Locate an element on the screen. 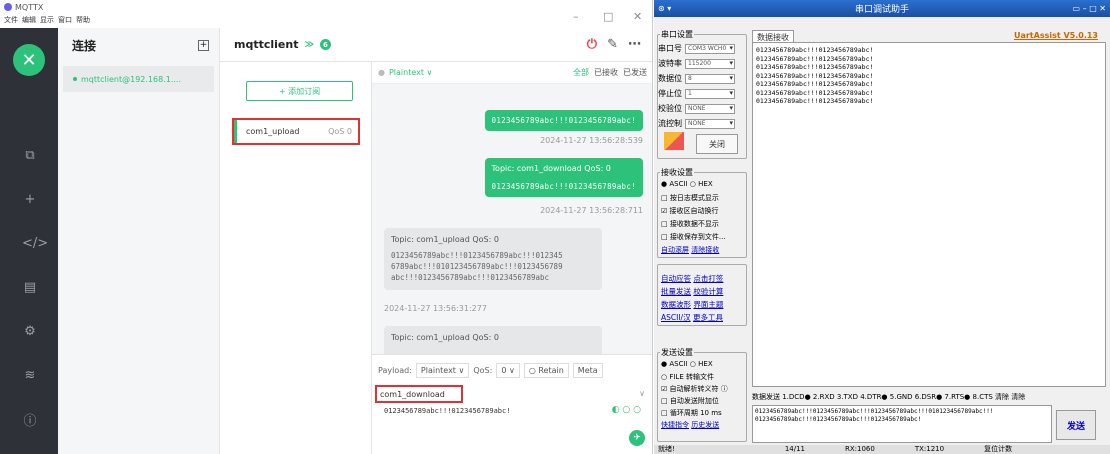  connections-icon: ⧉ is located at coordinates (30, 155).